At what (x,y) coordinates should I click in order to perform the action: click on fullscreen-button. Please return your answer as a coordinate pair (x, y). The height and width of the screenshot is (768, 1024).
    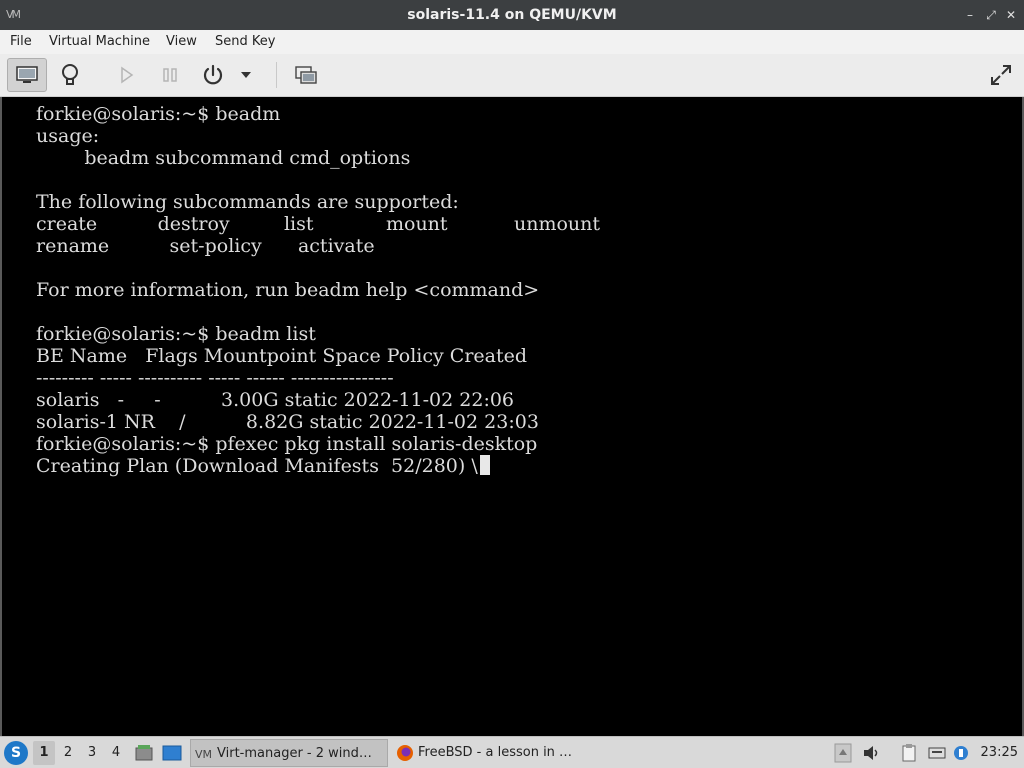
    Looking at the image, I should click on (1001, 75).